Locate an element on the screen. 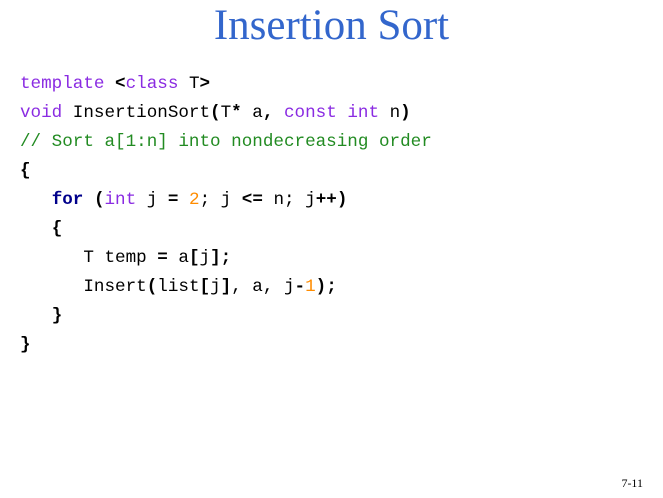 Image resolution: width=663 pixels, height=498 pixels. code-line: T temp = a[j]; is located at coordinates (335, 258).